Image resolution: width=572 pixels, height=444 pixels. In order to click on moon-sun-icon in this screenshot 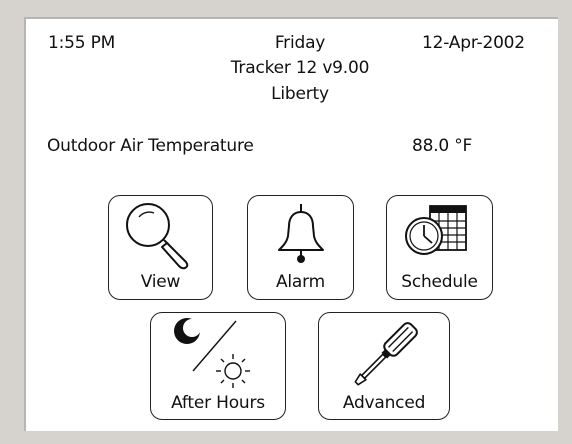, I will do `click(212, 353)`.